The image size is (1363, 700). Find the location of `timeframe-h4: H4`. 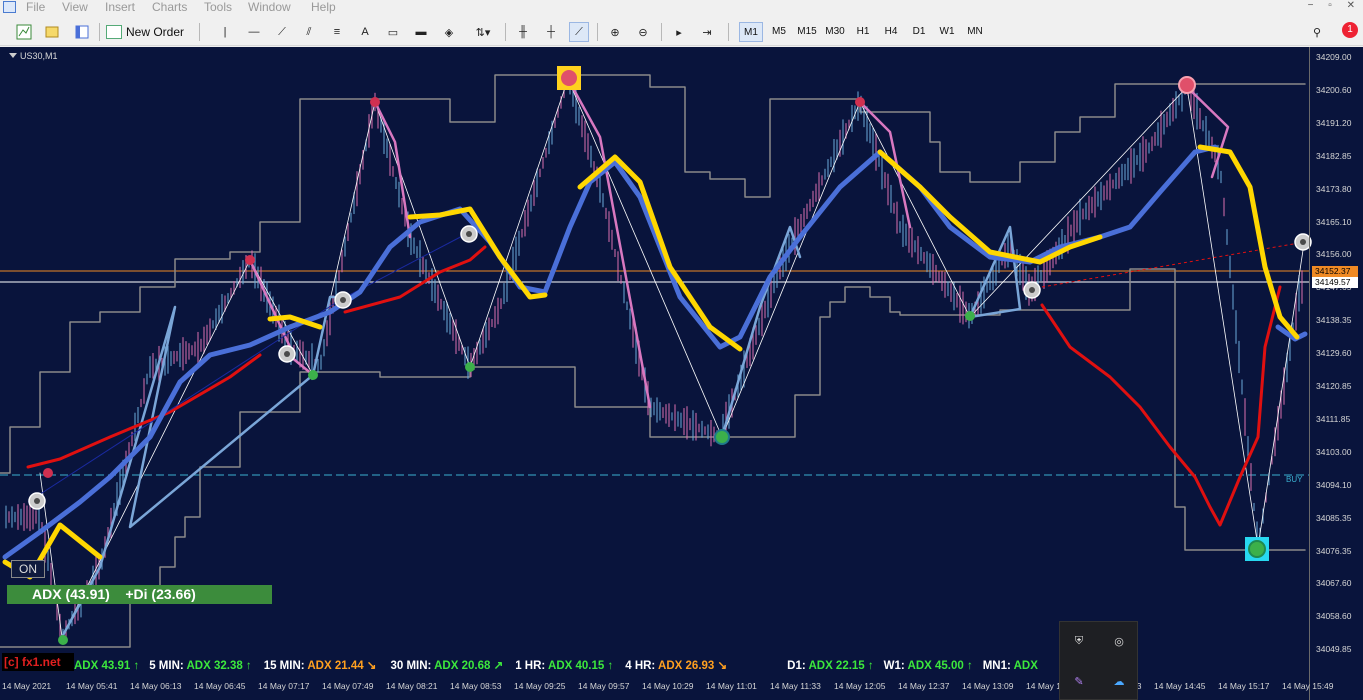

timeframe-h4: H4 is located at coordinates (891, 32).